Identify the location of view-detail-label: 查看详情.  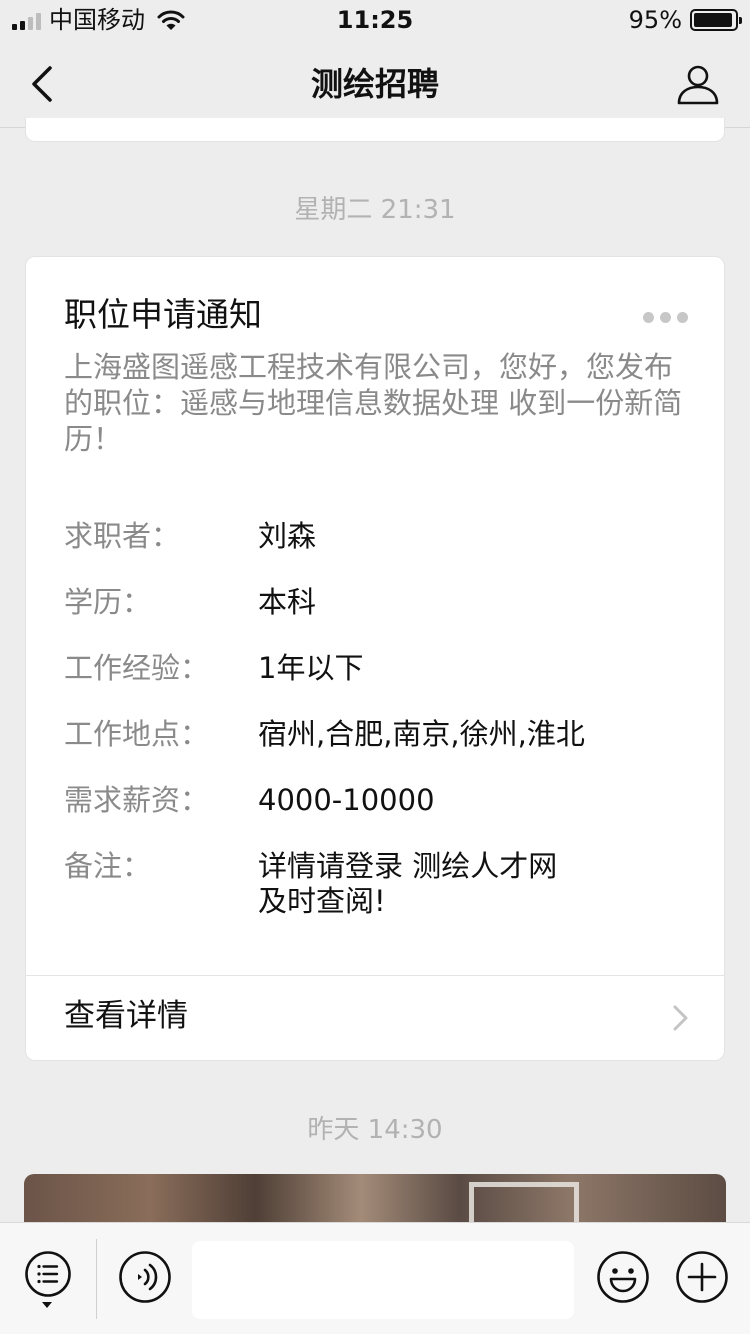
(126, 1016).